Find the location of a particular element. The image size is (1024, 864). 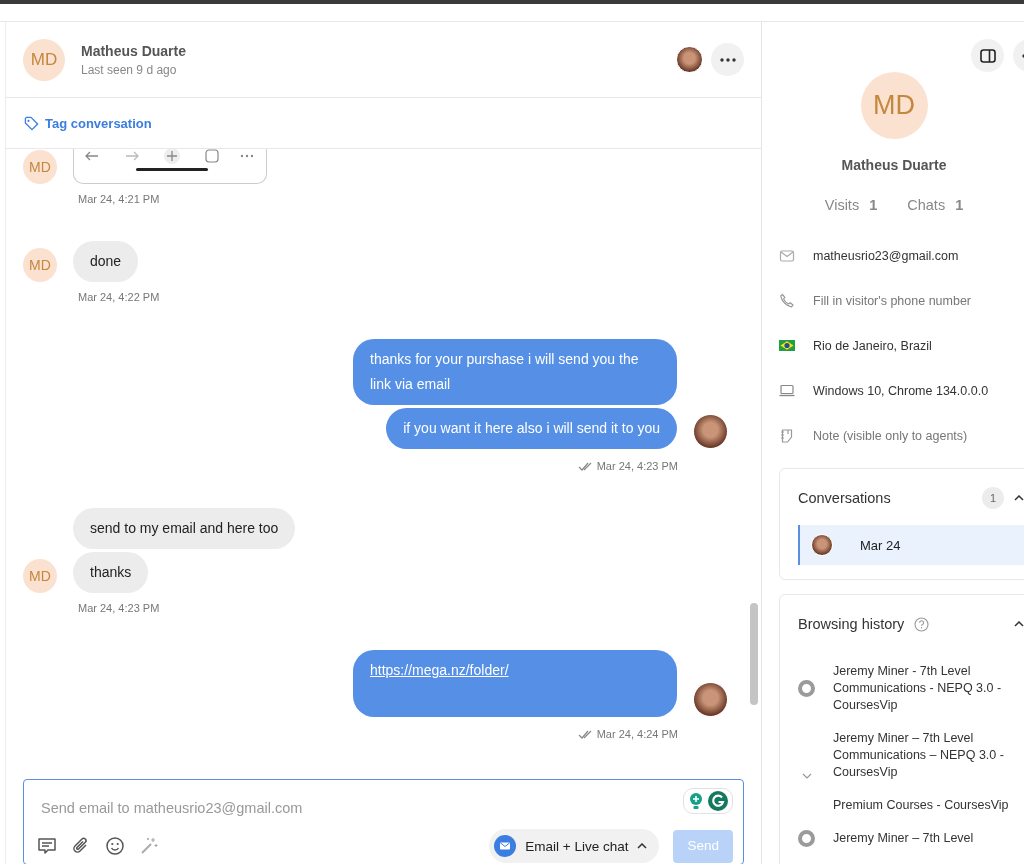

more-button is located at coordinates (727, 59).